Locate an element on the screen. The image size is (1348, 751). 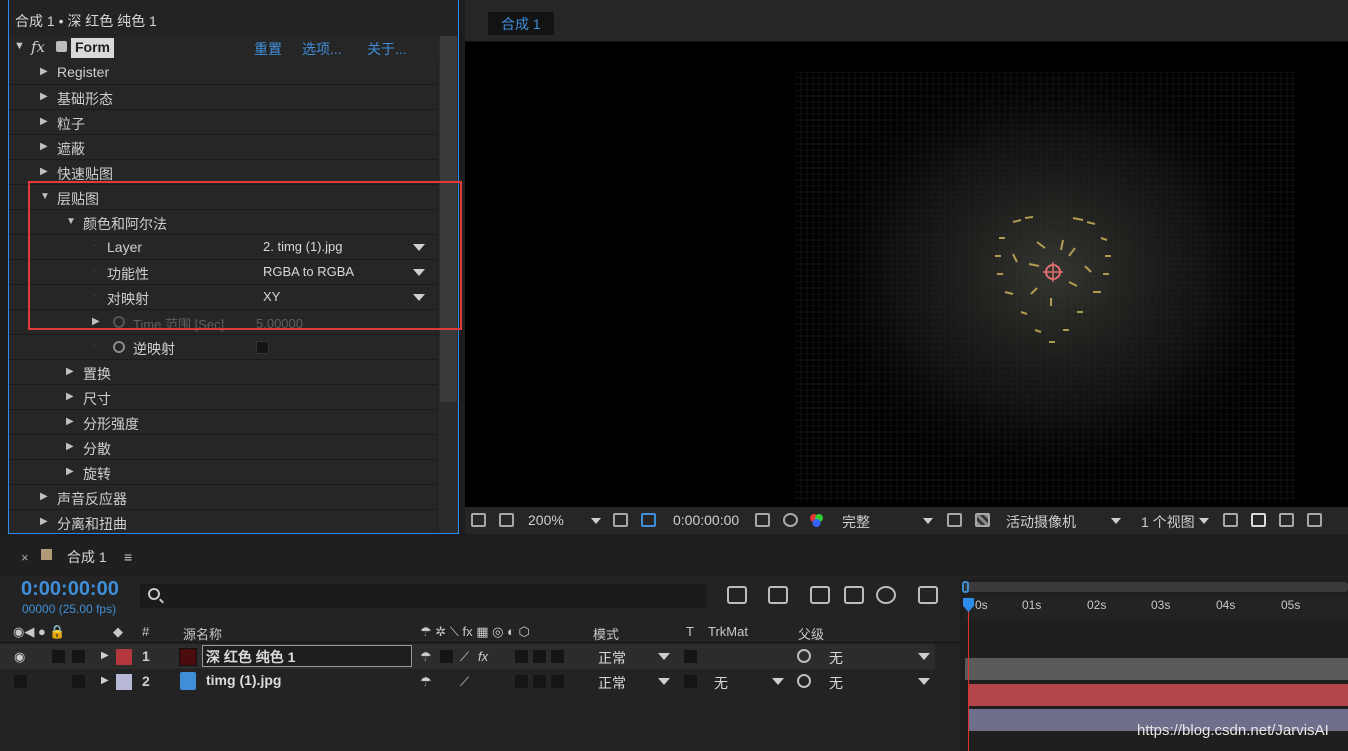
invert-map-checkbox is located at coordinates (262, 347).